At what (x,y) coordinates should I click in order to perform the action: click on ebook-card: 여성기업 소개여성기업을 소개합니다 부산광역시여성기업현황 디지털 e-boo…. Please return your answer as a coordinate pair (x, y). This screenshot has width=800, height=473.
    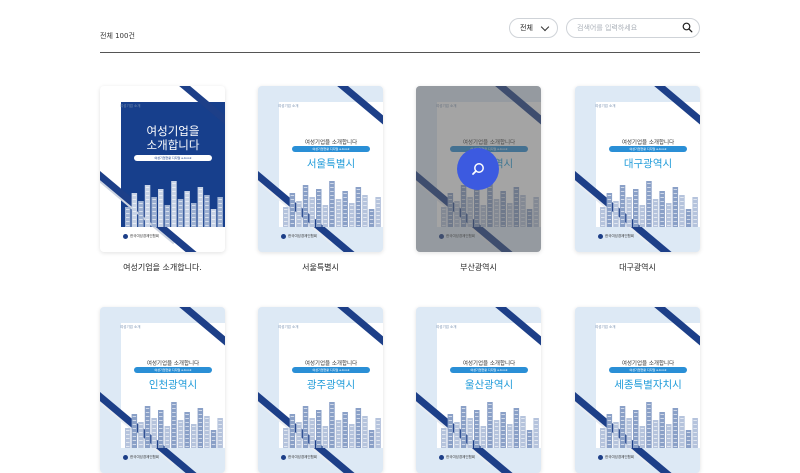
    Looking at the image, I should click on (478, 169).